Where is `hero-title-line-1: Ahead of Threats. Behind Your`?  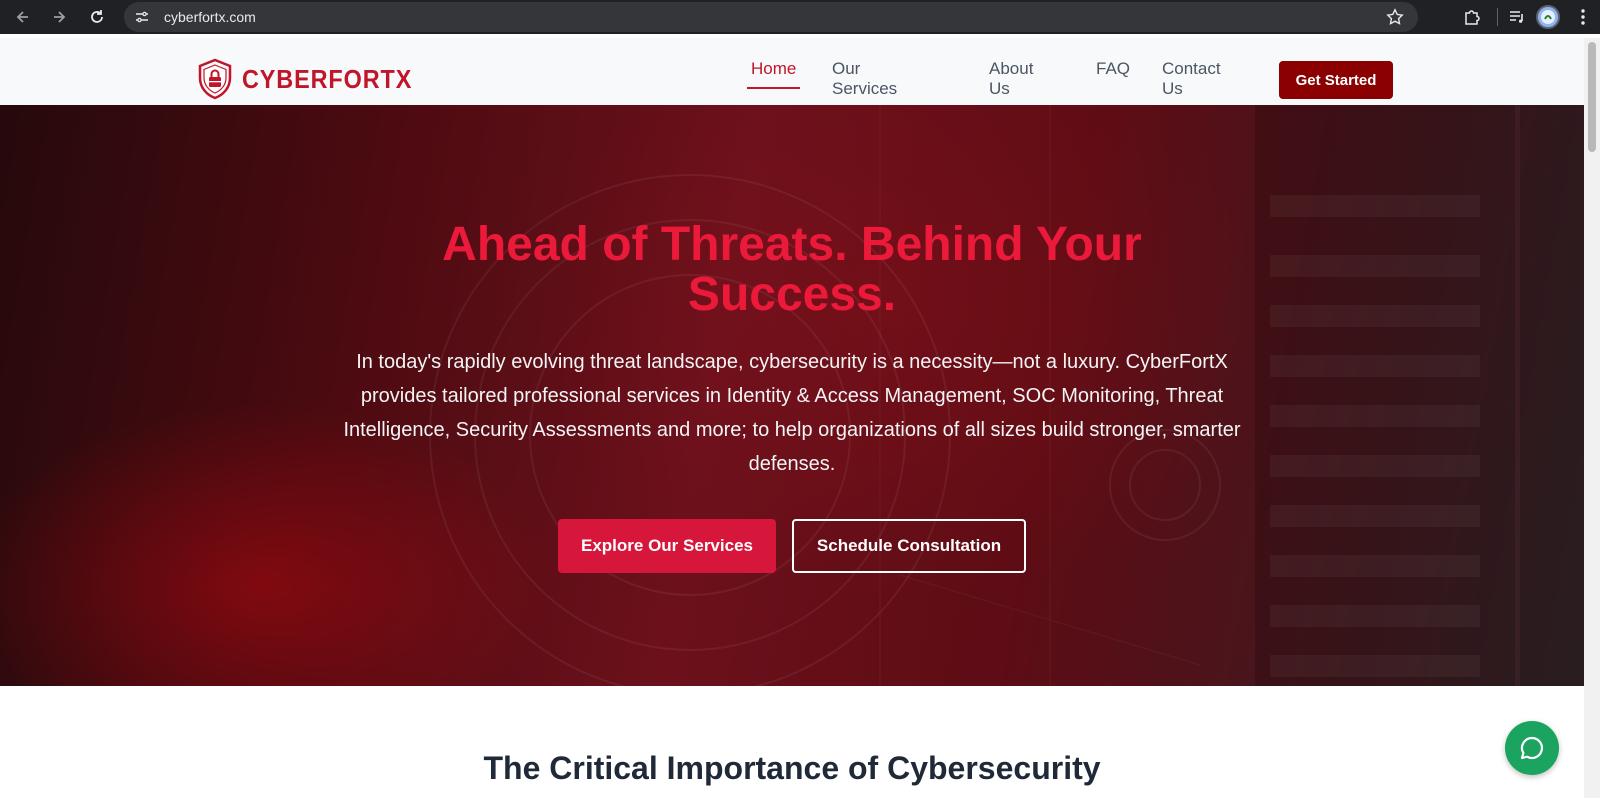
hero-title-line-1: Ahead of Threats. Behind Your is located at coordinates (792, 244).